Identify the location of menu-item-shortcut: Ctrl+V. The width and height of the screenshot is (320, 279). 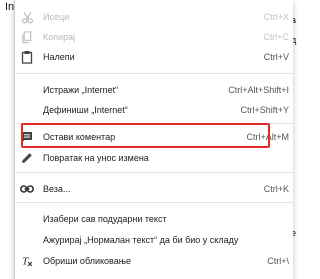
(276, 57).